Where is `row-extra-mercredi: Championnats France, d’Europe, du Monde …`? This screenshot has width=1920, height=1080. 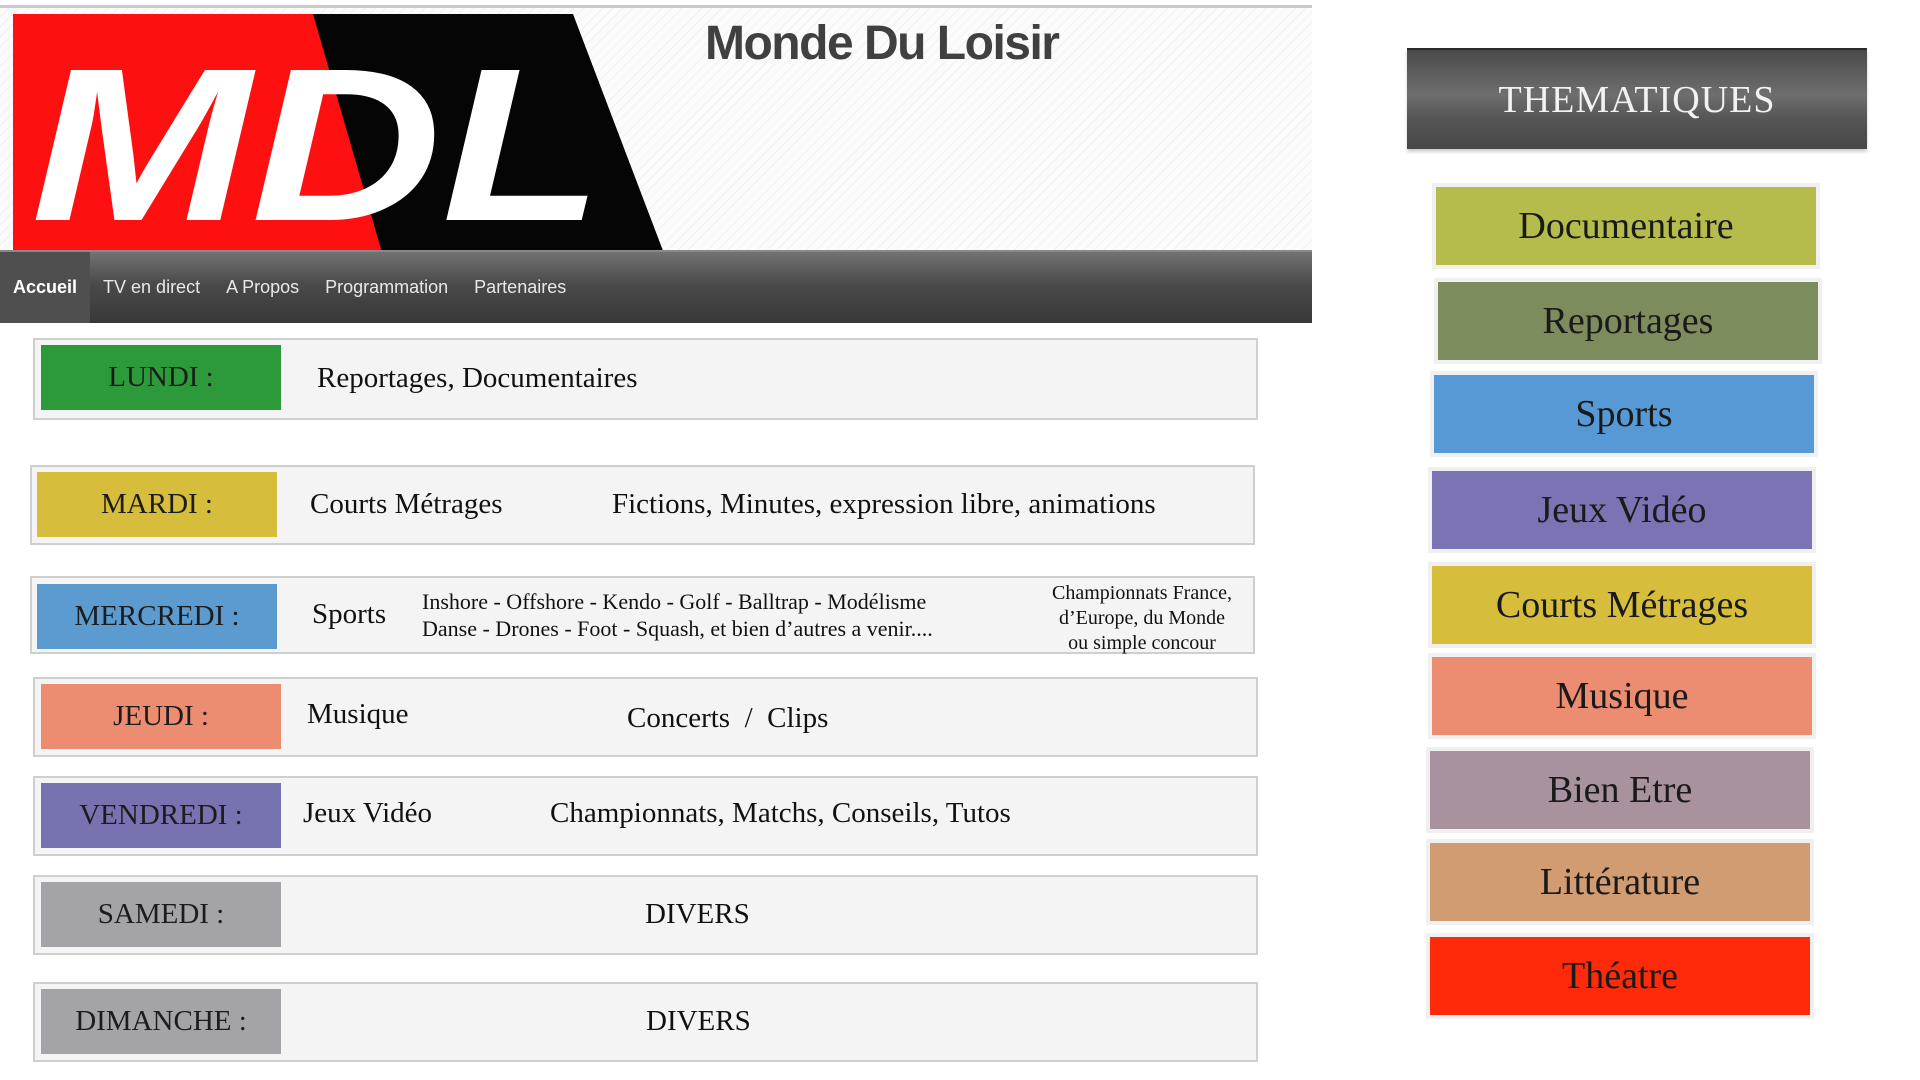 row-extra-mercredi: Championnats France, d’Europe, du Monde … is located at coordinates (1142, 618).